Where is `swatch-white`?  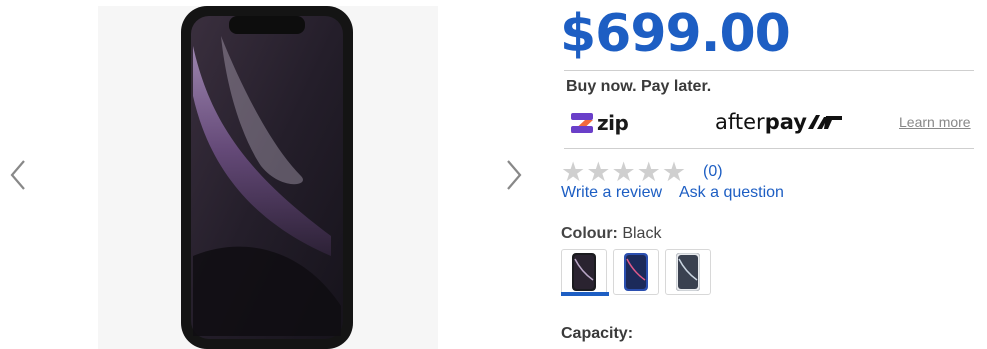
swatch-white is located at coordinates (688, 272).